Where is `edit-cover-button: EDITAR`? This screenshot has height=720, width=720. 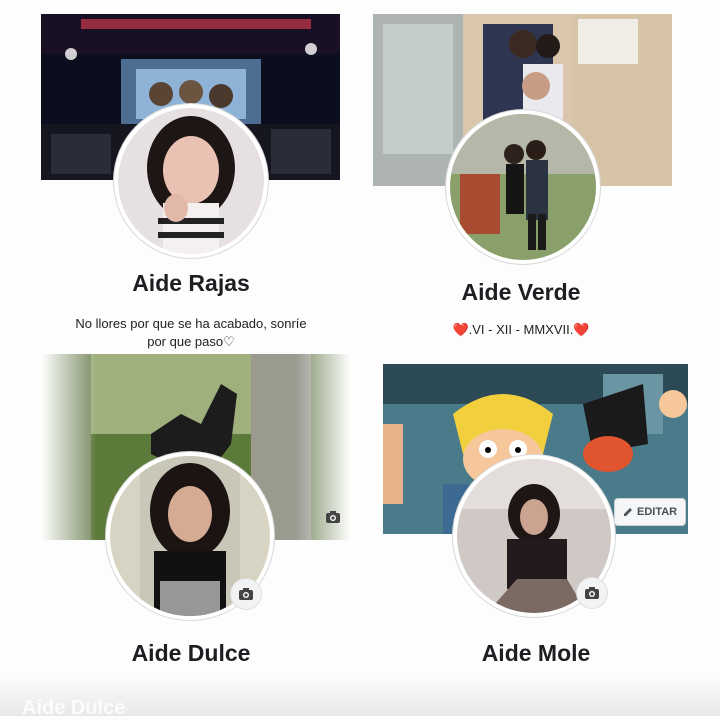
edit-cover-button: EDITAR is located at coordinates (650, 512).